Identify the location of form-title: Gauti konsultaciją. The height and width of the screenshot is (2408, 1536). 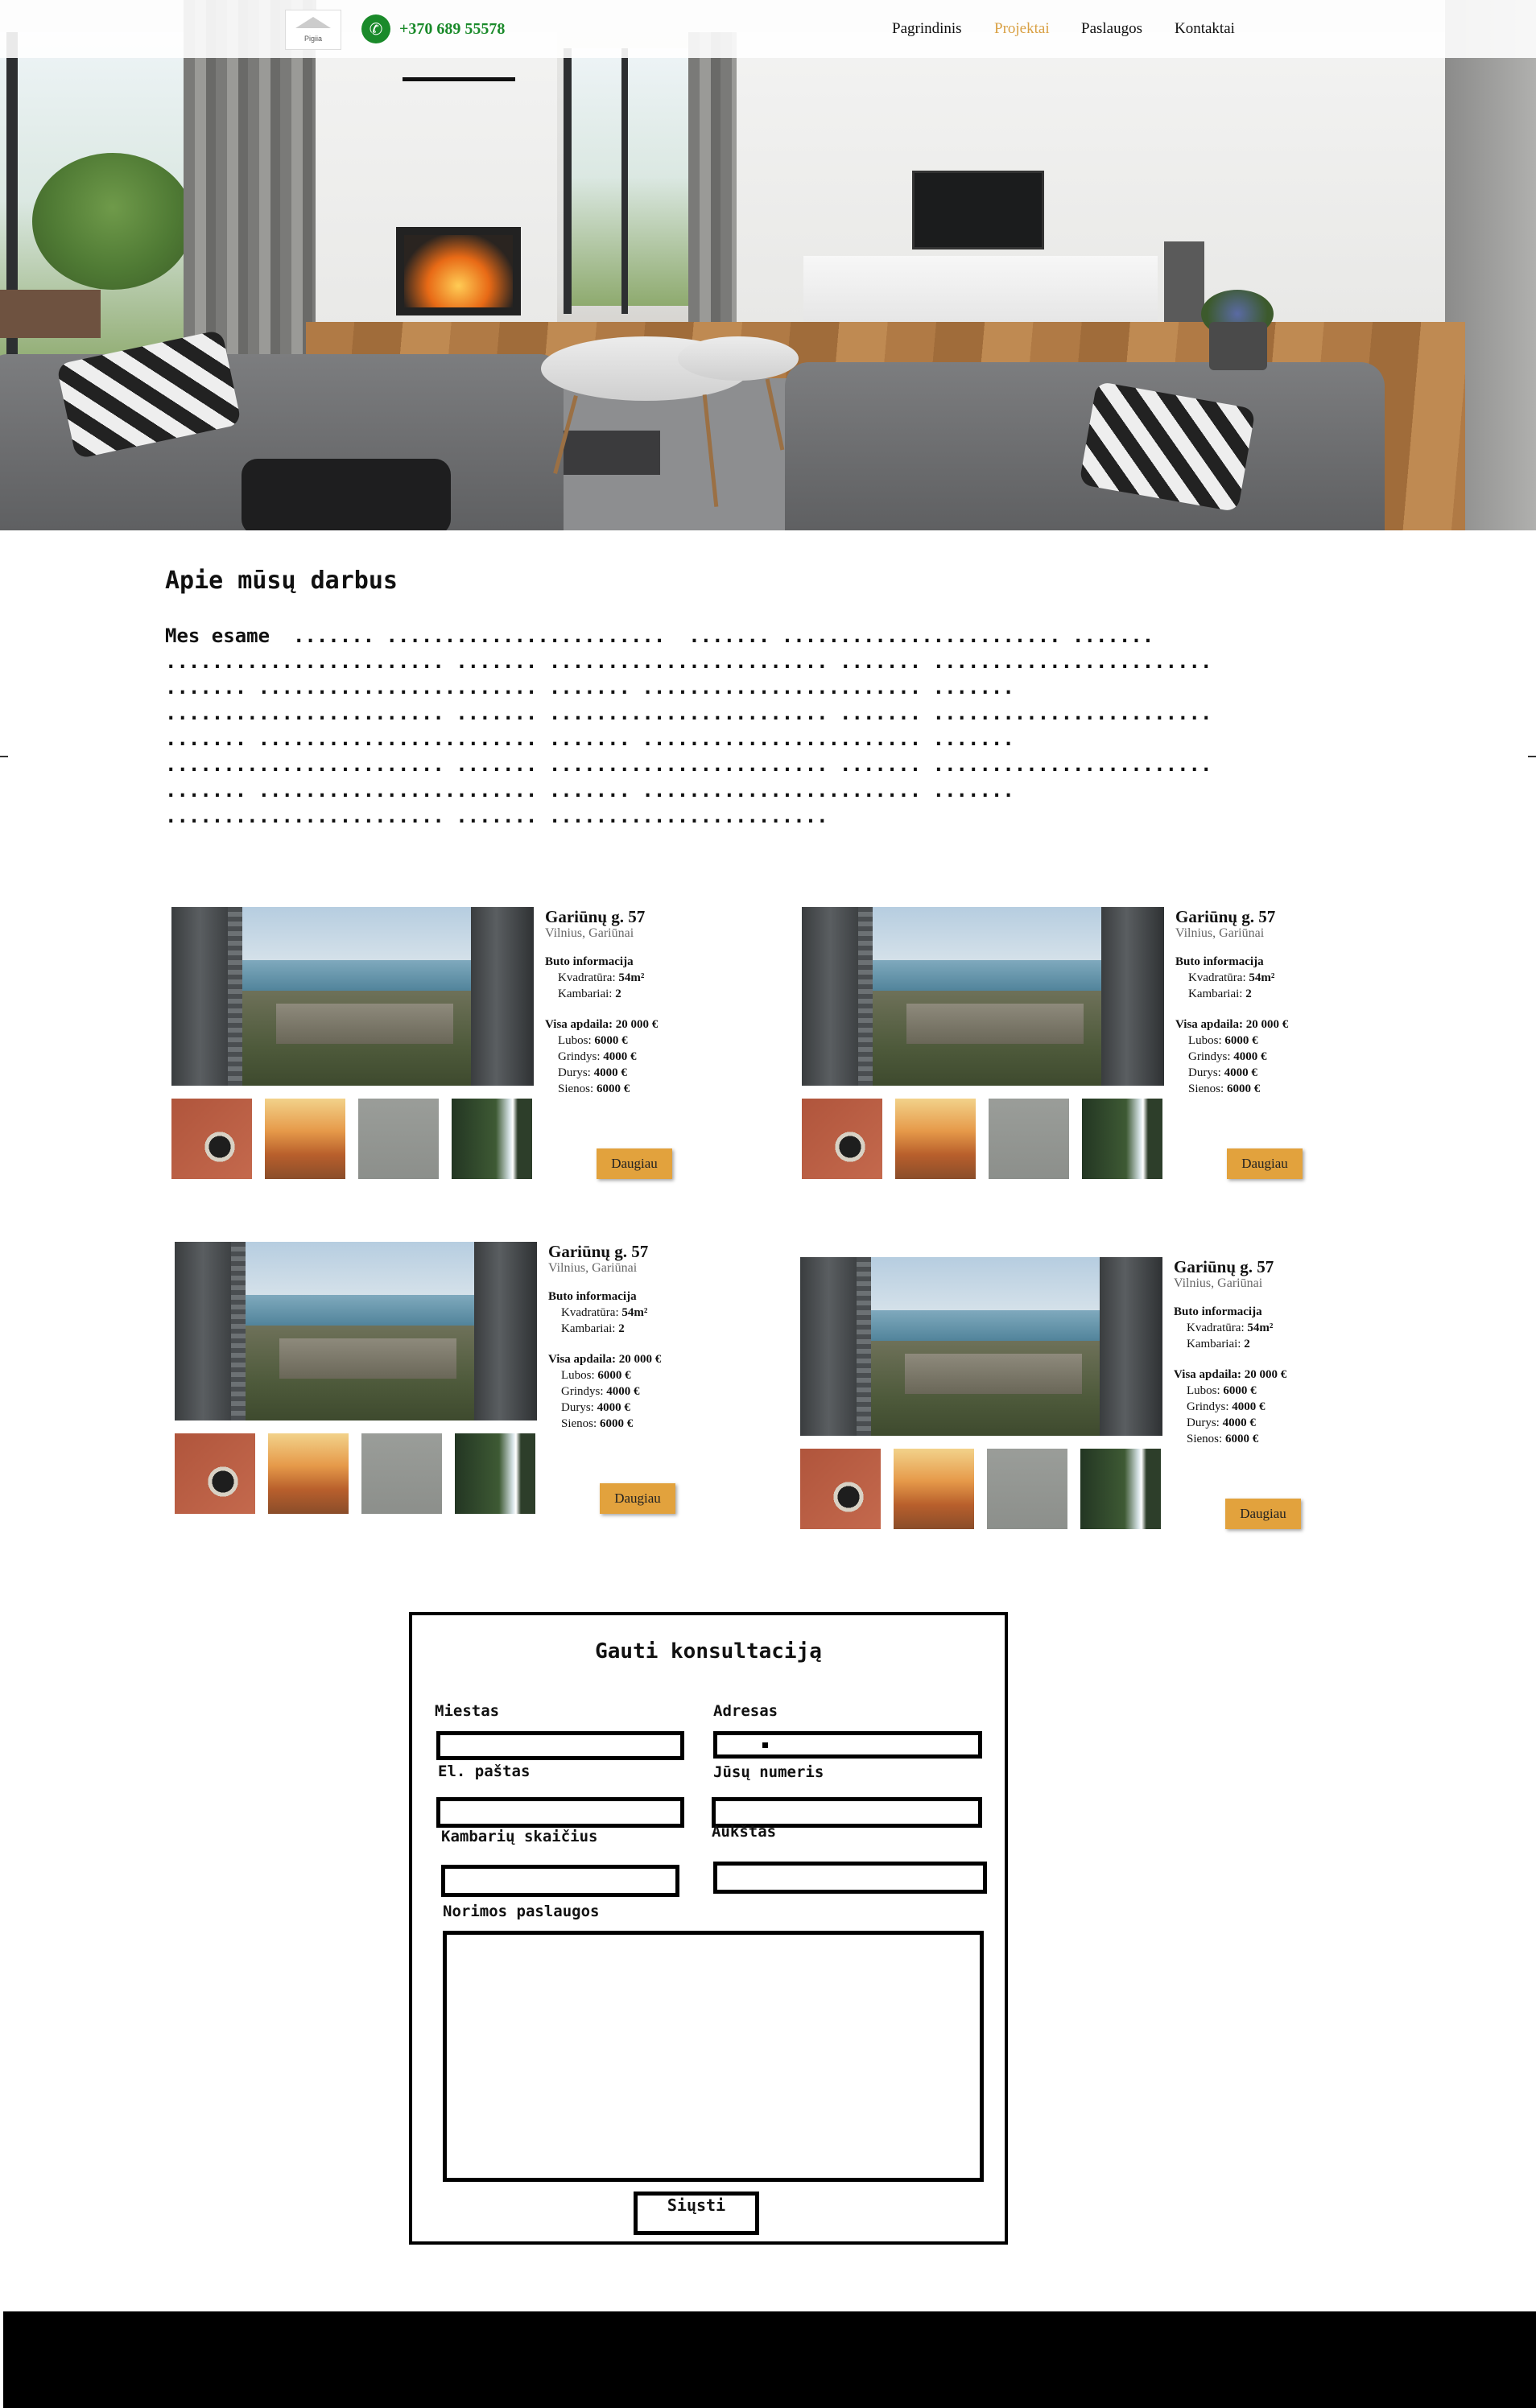
(708, 1651).